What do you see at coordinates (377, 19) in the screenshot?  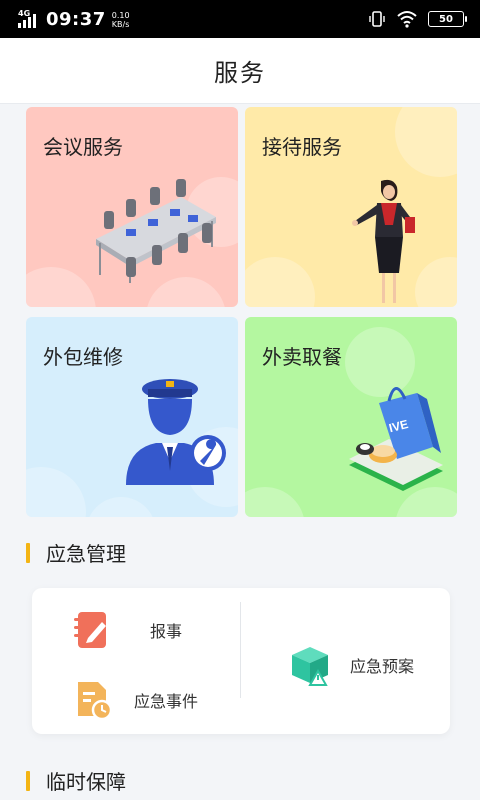 I see `vibrate-icon` at bounding box center [377, 19].